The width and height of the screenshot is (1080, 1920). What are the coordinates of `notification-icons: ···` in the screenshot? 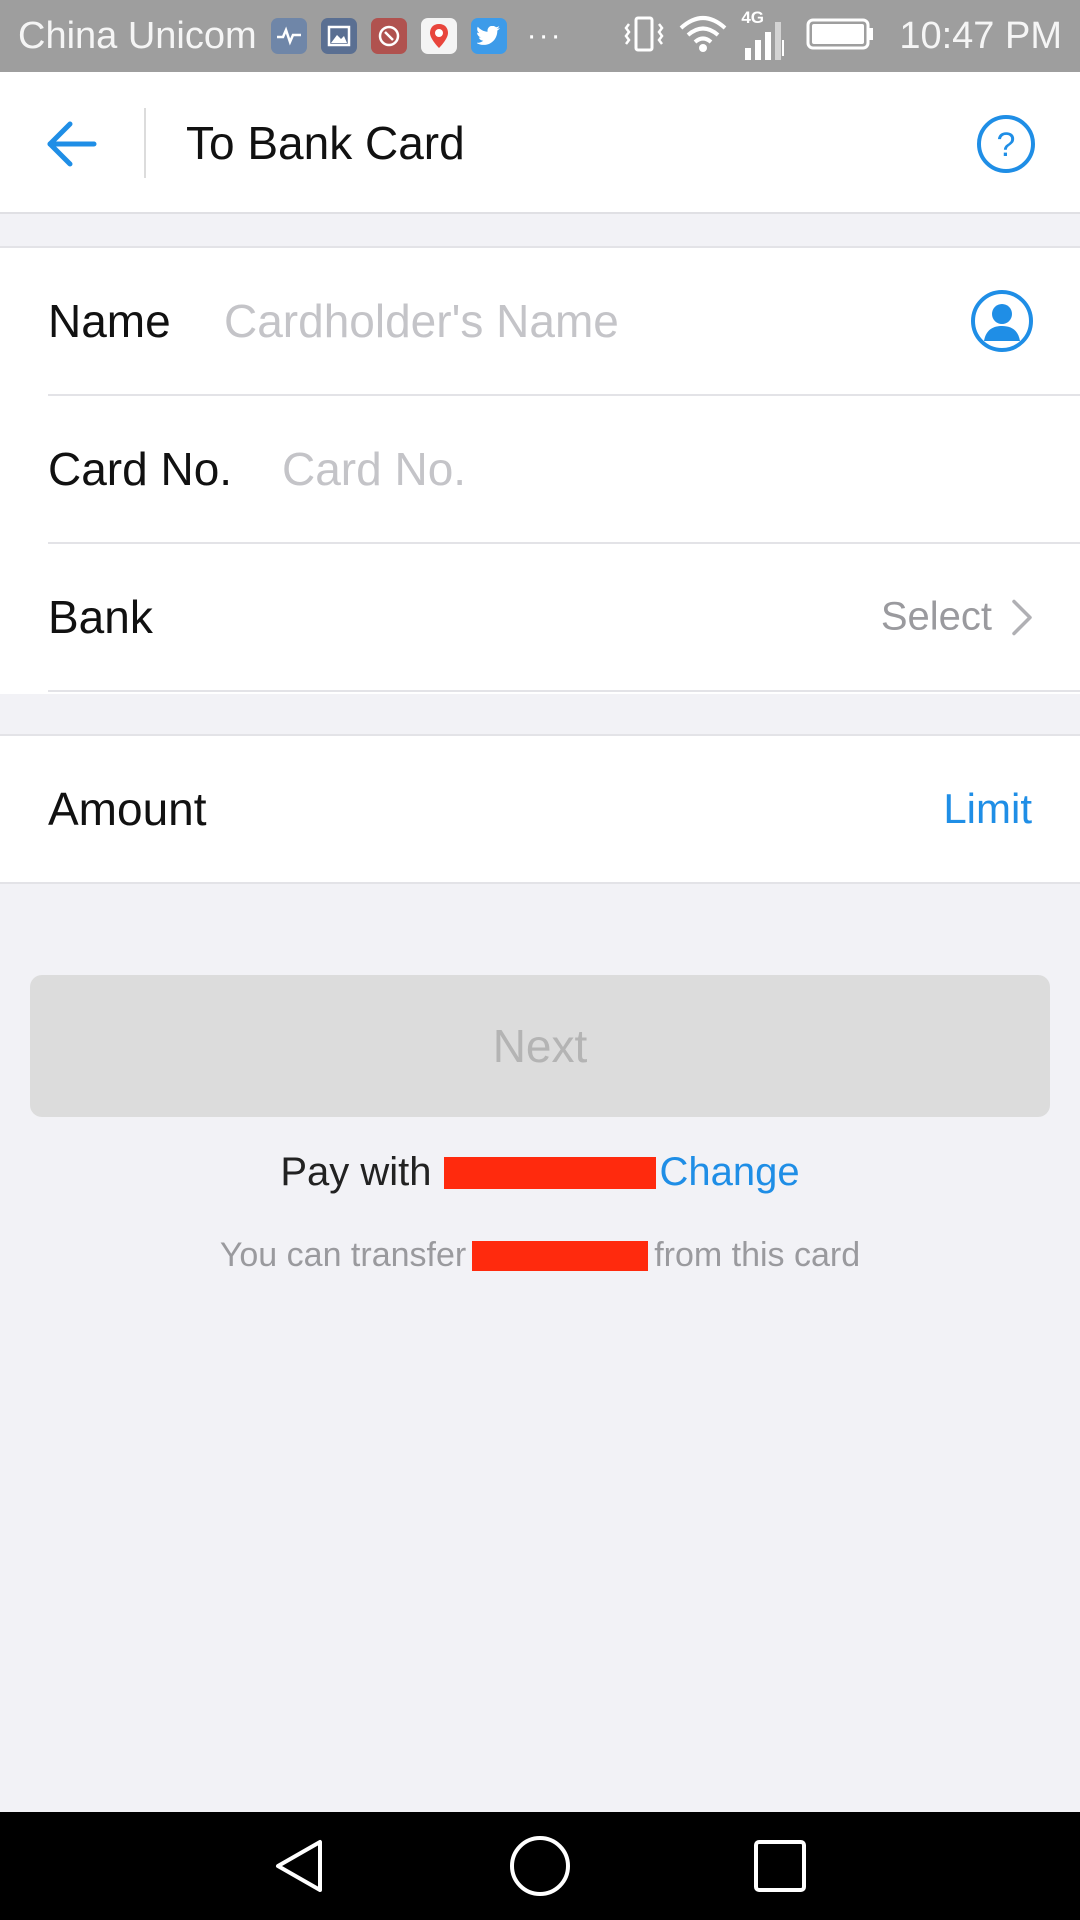 It's located at (416, 36).